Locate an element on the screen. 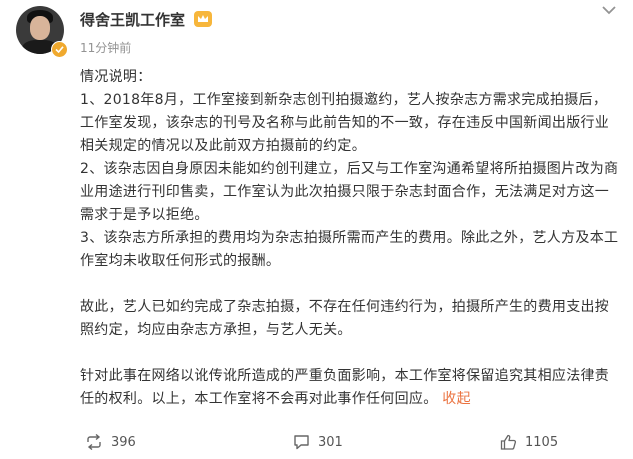 The image size is (633, 459). comment-button: 301 is located at coordinates (318, 442).